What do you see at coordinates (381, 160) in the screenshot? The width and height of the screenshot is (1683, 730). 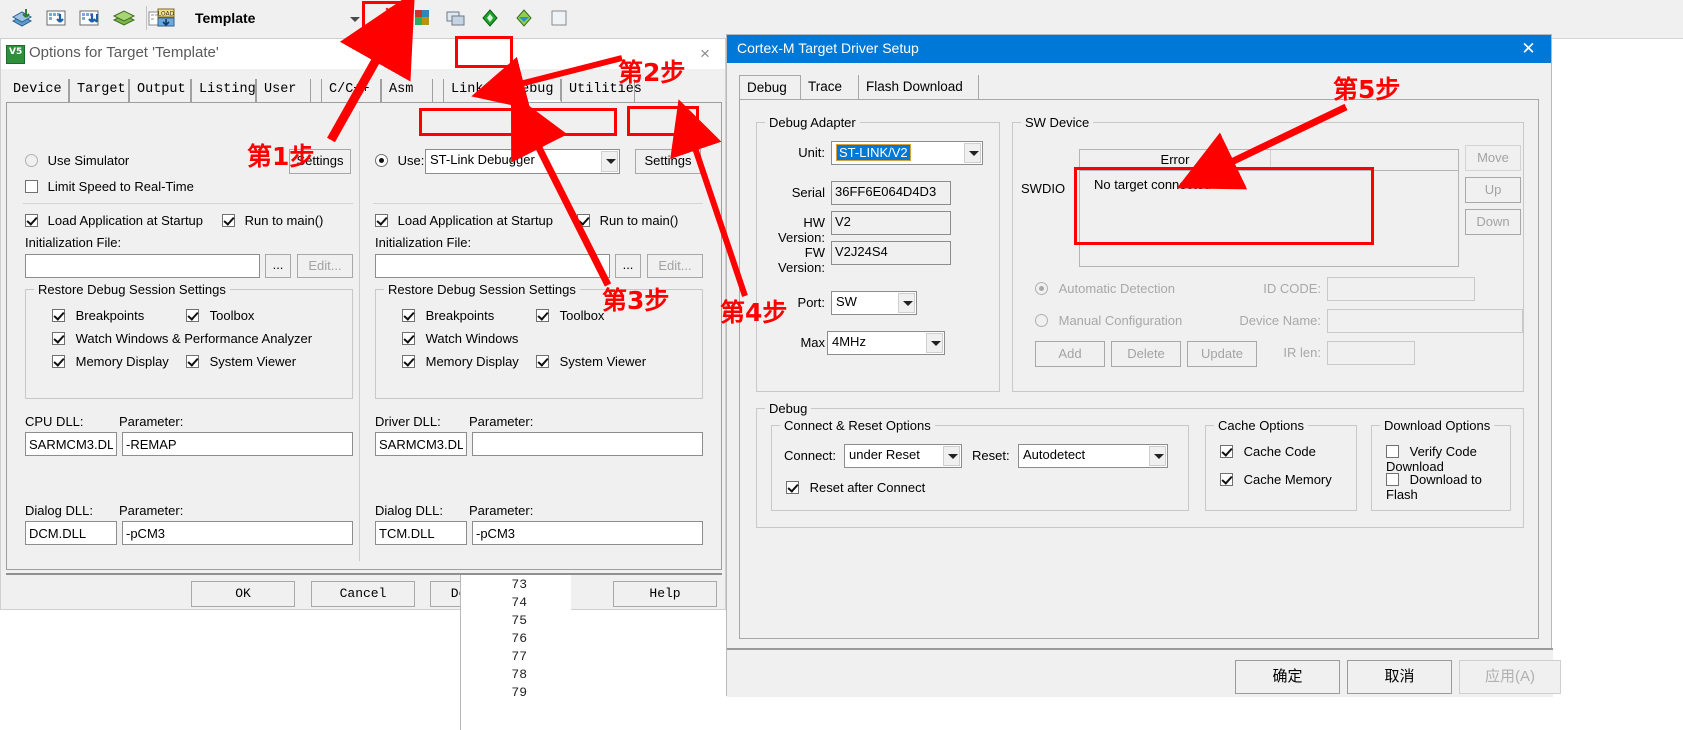 I see `use-driver-radio` at bounding box center [381, 160].